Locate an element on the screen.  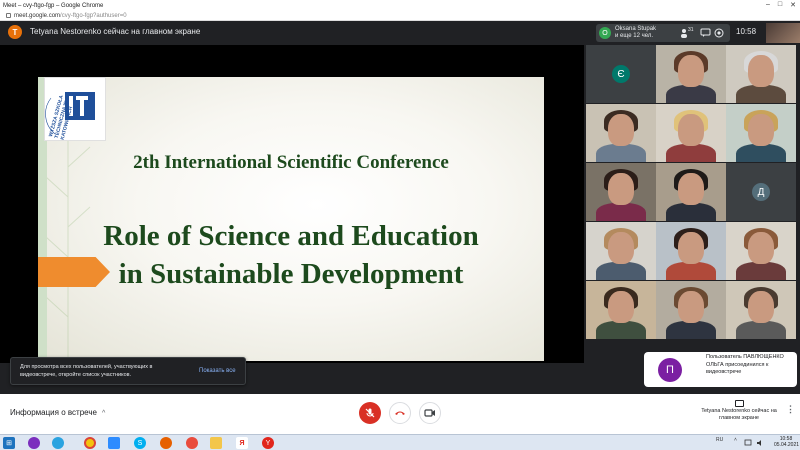
self-view-thumbnail is located at coordinates (783, 33).